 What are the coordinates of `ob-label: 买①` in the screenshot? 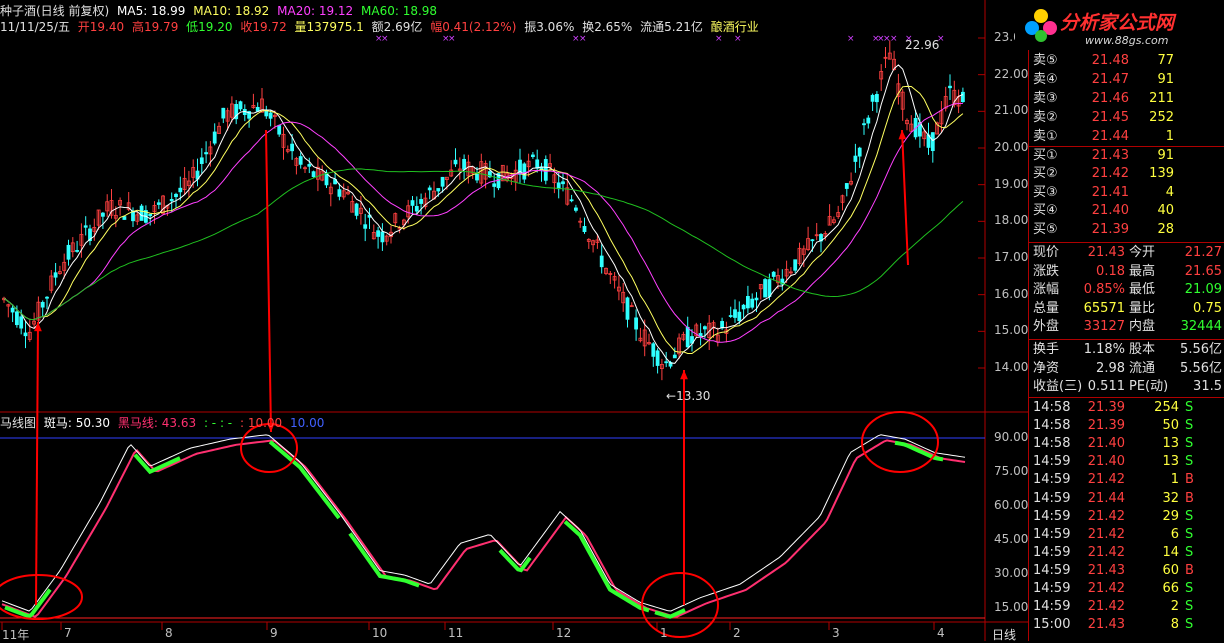 It's located at (1045, 155).